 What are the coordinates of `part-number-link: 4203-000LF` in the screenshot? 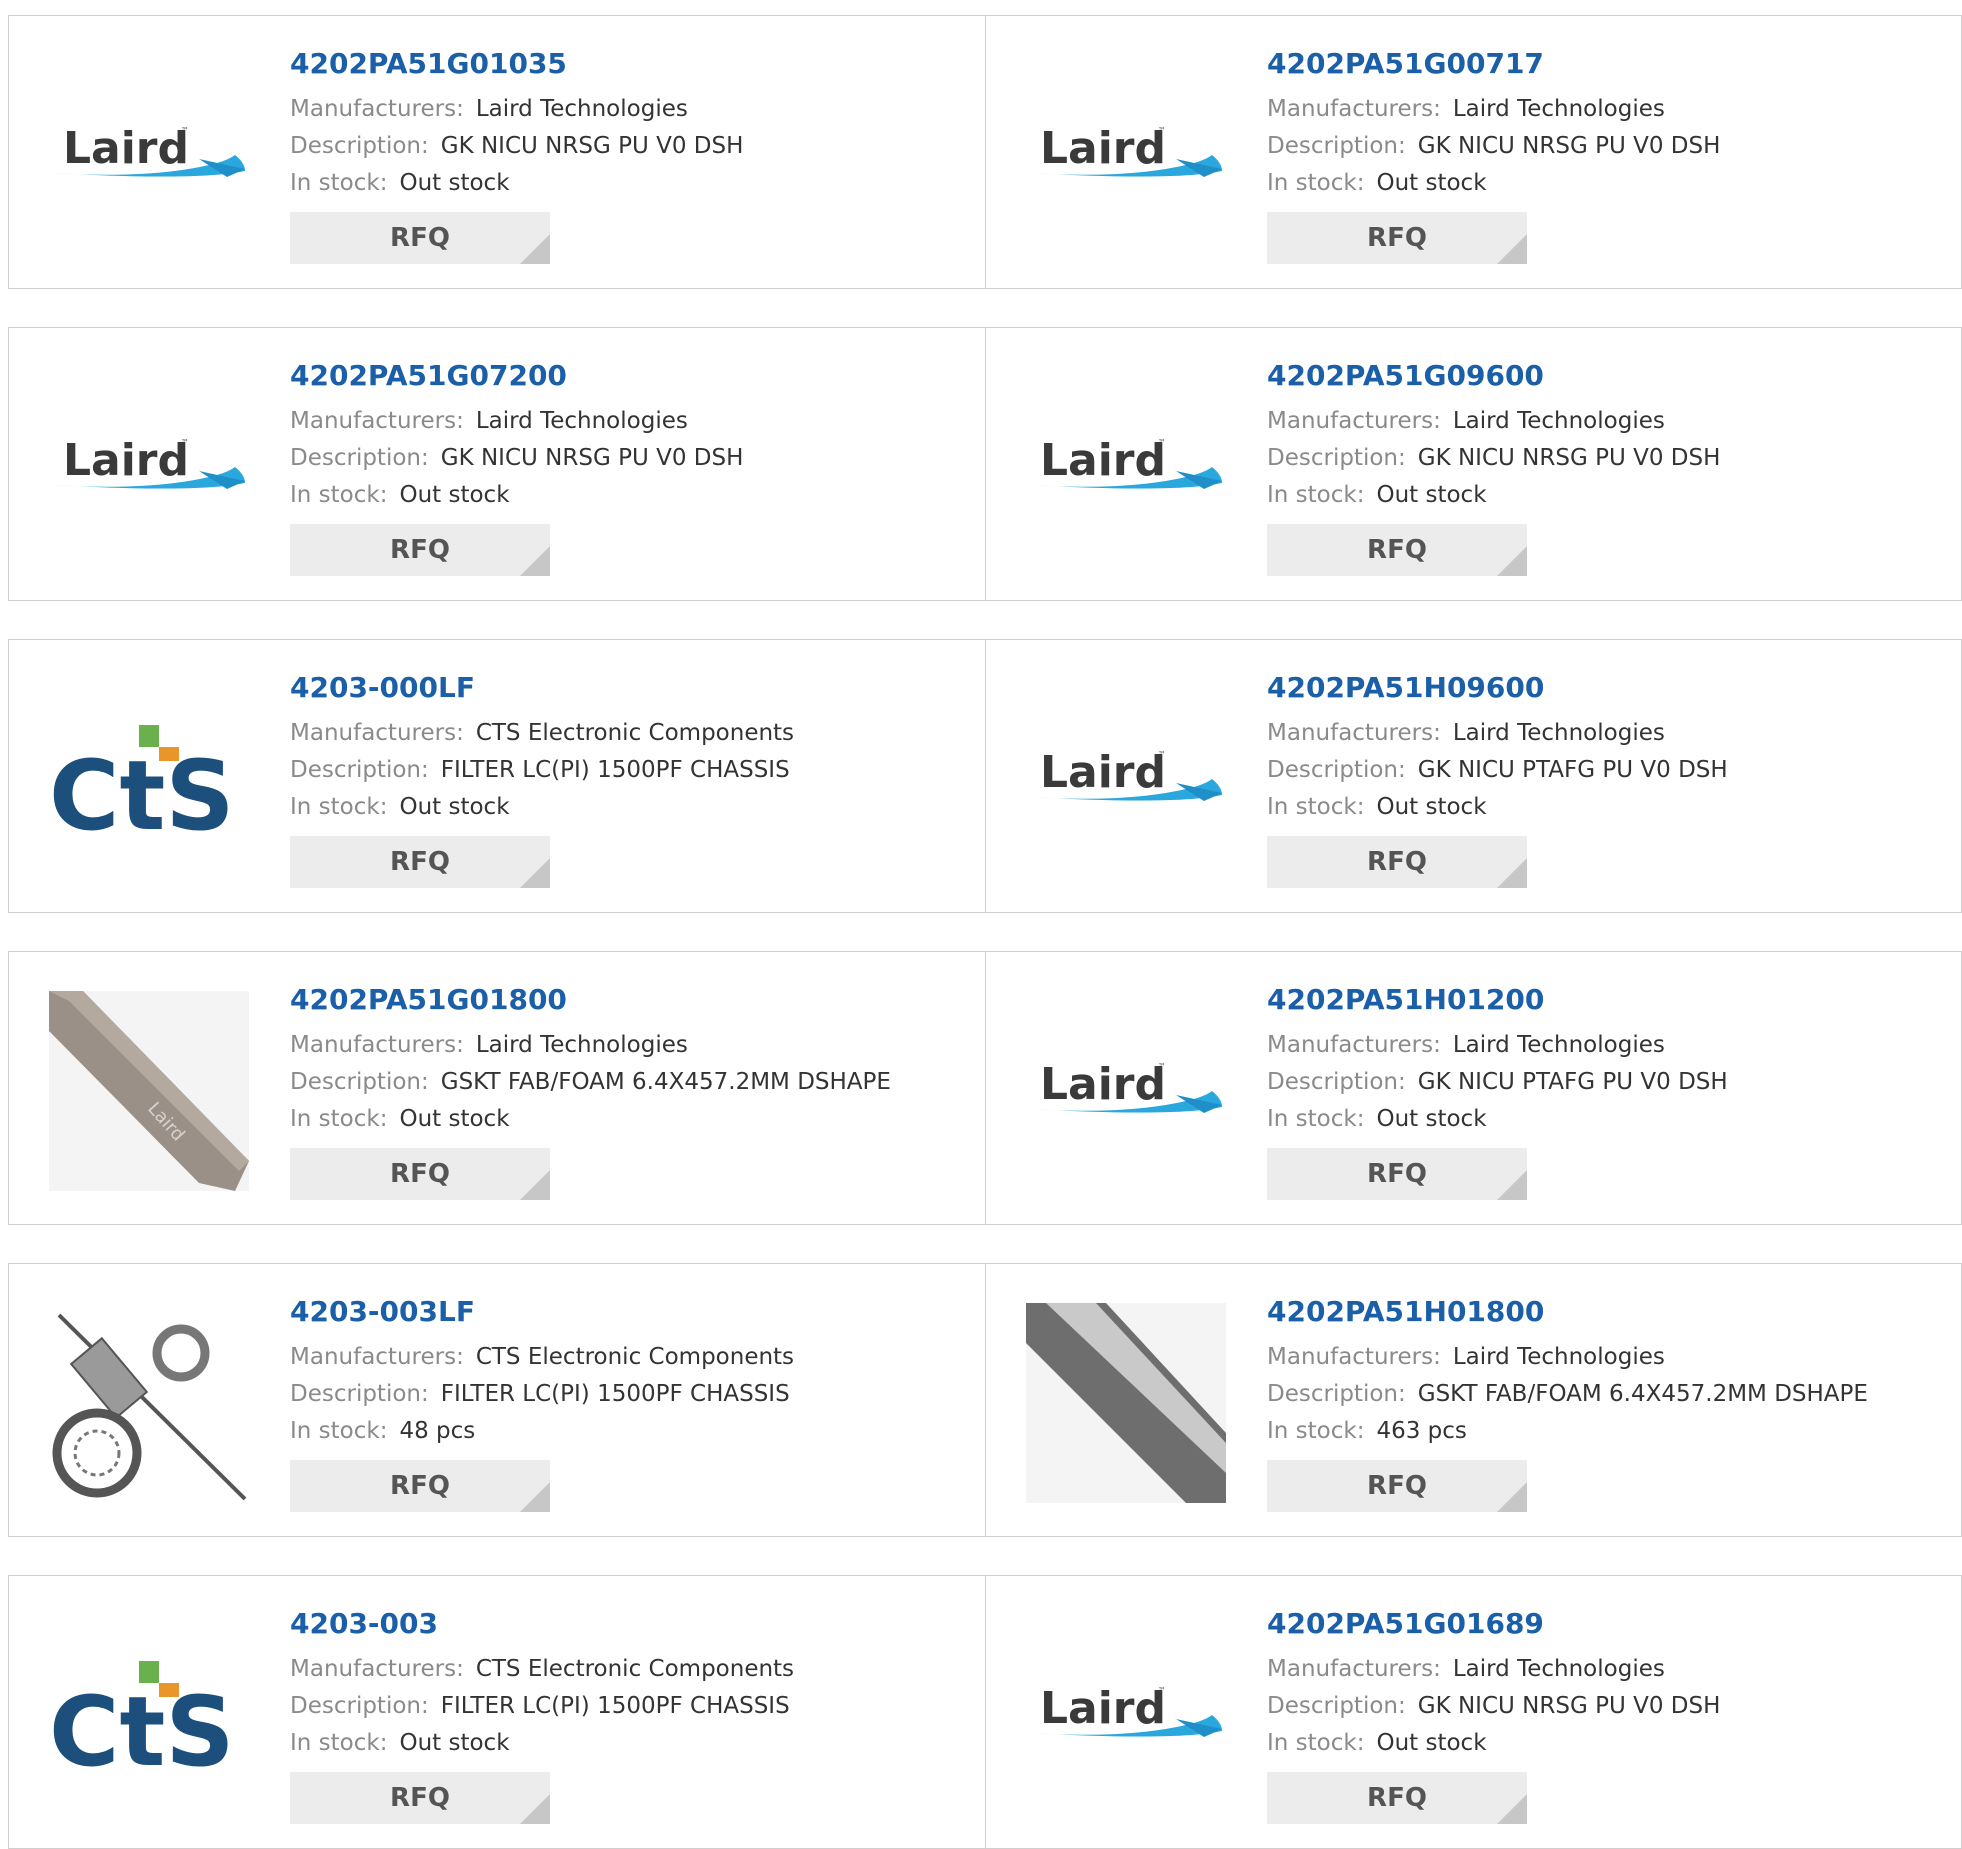 It's located at (627, 688).